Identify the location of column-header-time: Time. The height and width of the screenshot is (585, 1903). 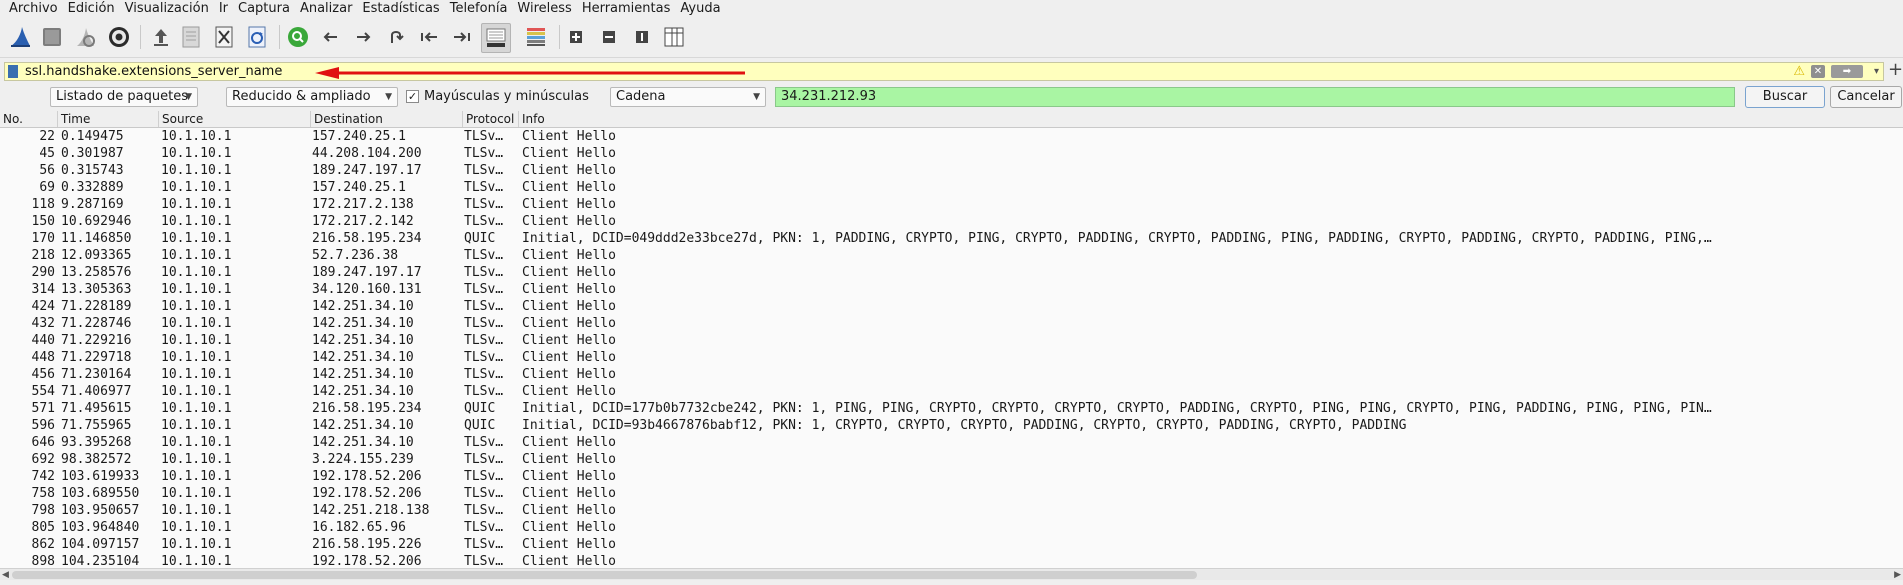
(108, 119).